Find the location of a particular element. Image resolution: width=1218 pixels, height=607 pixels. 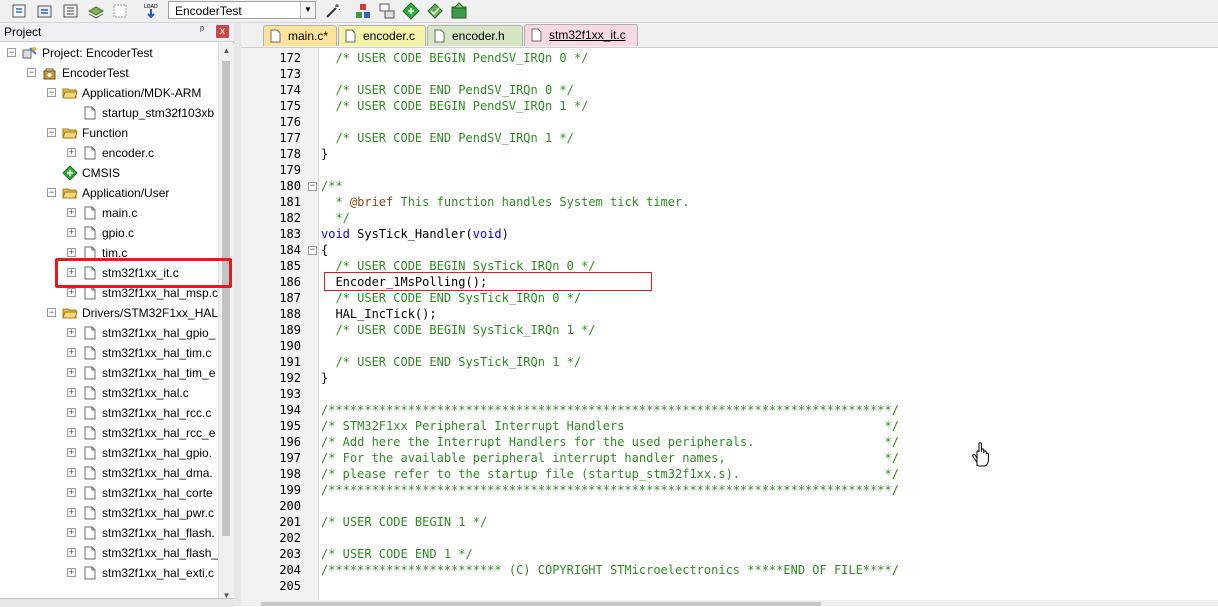

code-line: 179 is located at coordinates (729, 171).